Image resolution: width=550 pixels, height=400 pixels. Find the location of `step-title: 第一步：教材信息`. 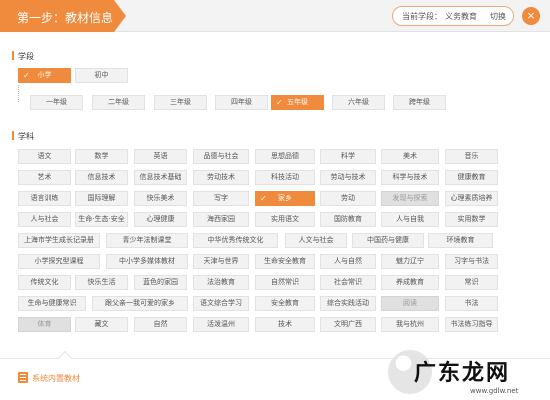

step-title: 第一步：教材信息 is located at coordinates (65, 18).